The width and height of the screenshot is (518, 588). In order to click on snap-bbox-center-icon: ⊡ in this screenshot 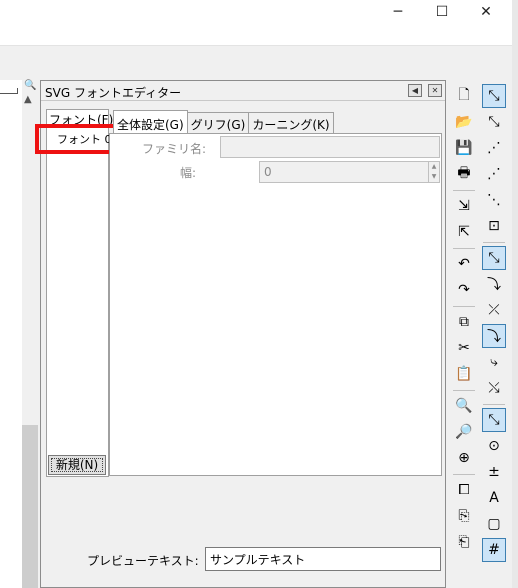, I will do `click(494, 226)`.